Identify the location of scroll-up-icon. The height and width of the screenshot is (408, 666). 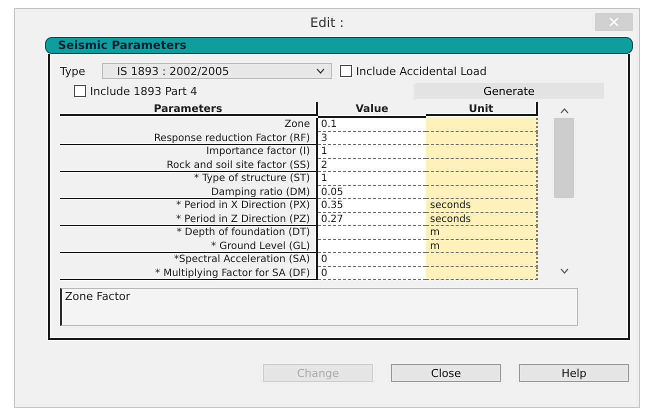
(564, 111).